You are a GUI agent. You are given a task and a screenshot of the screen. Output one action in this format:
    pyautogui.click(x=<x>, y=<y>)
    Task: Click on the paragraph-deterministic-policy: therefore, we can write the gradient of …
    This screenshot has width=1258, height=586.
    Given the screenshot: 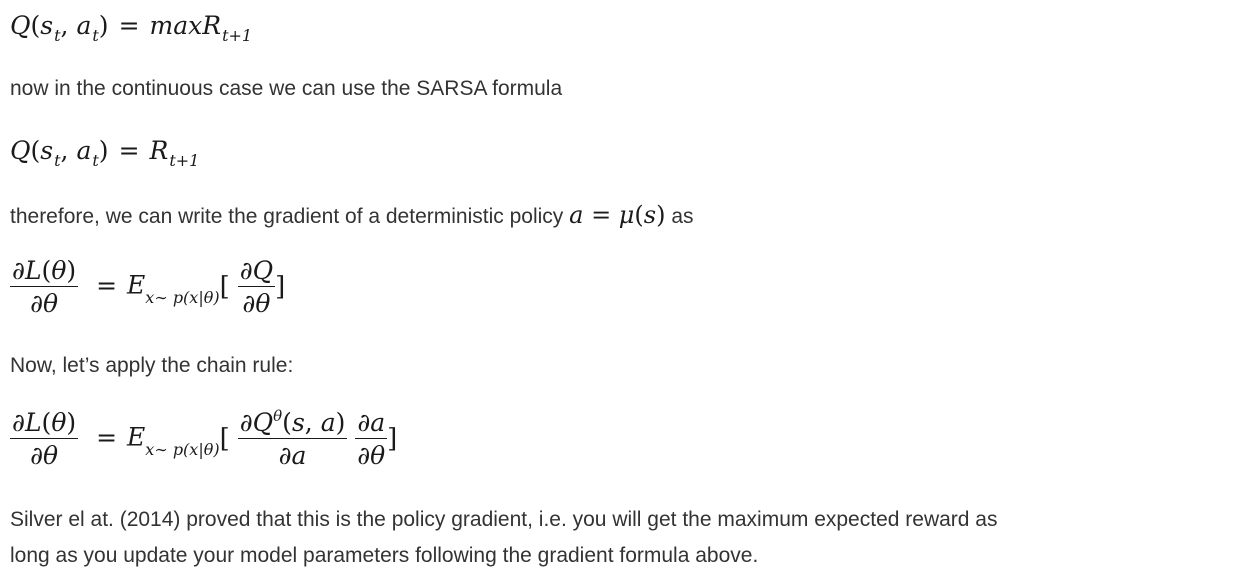 What is the action you would take?
    pyautogui.click(x=352, y=216)
    